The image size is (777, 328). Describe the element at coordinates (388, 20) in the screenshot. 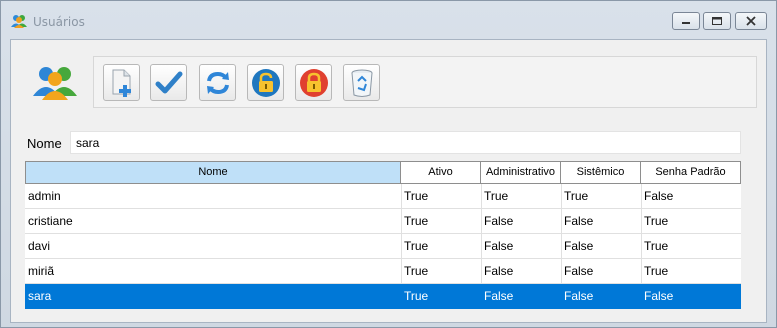

I see `title-bar: Usuários` at that location.